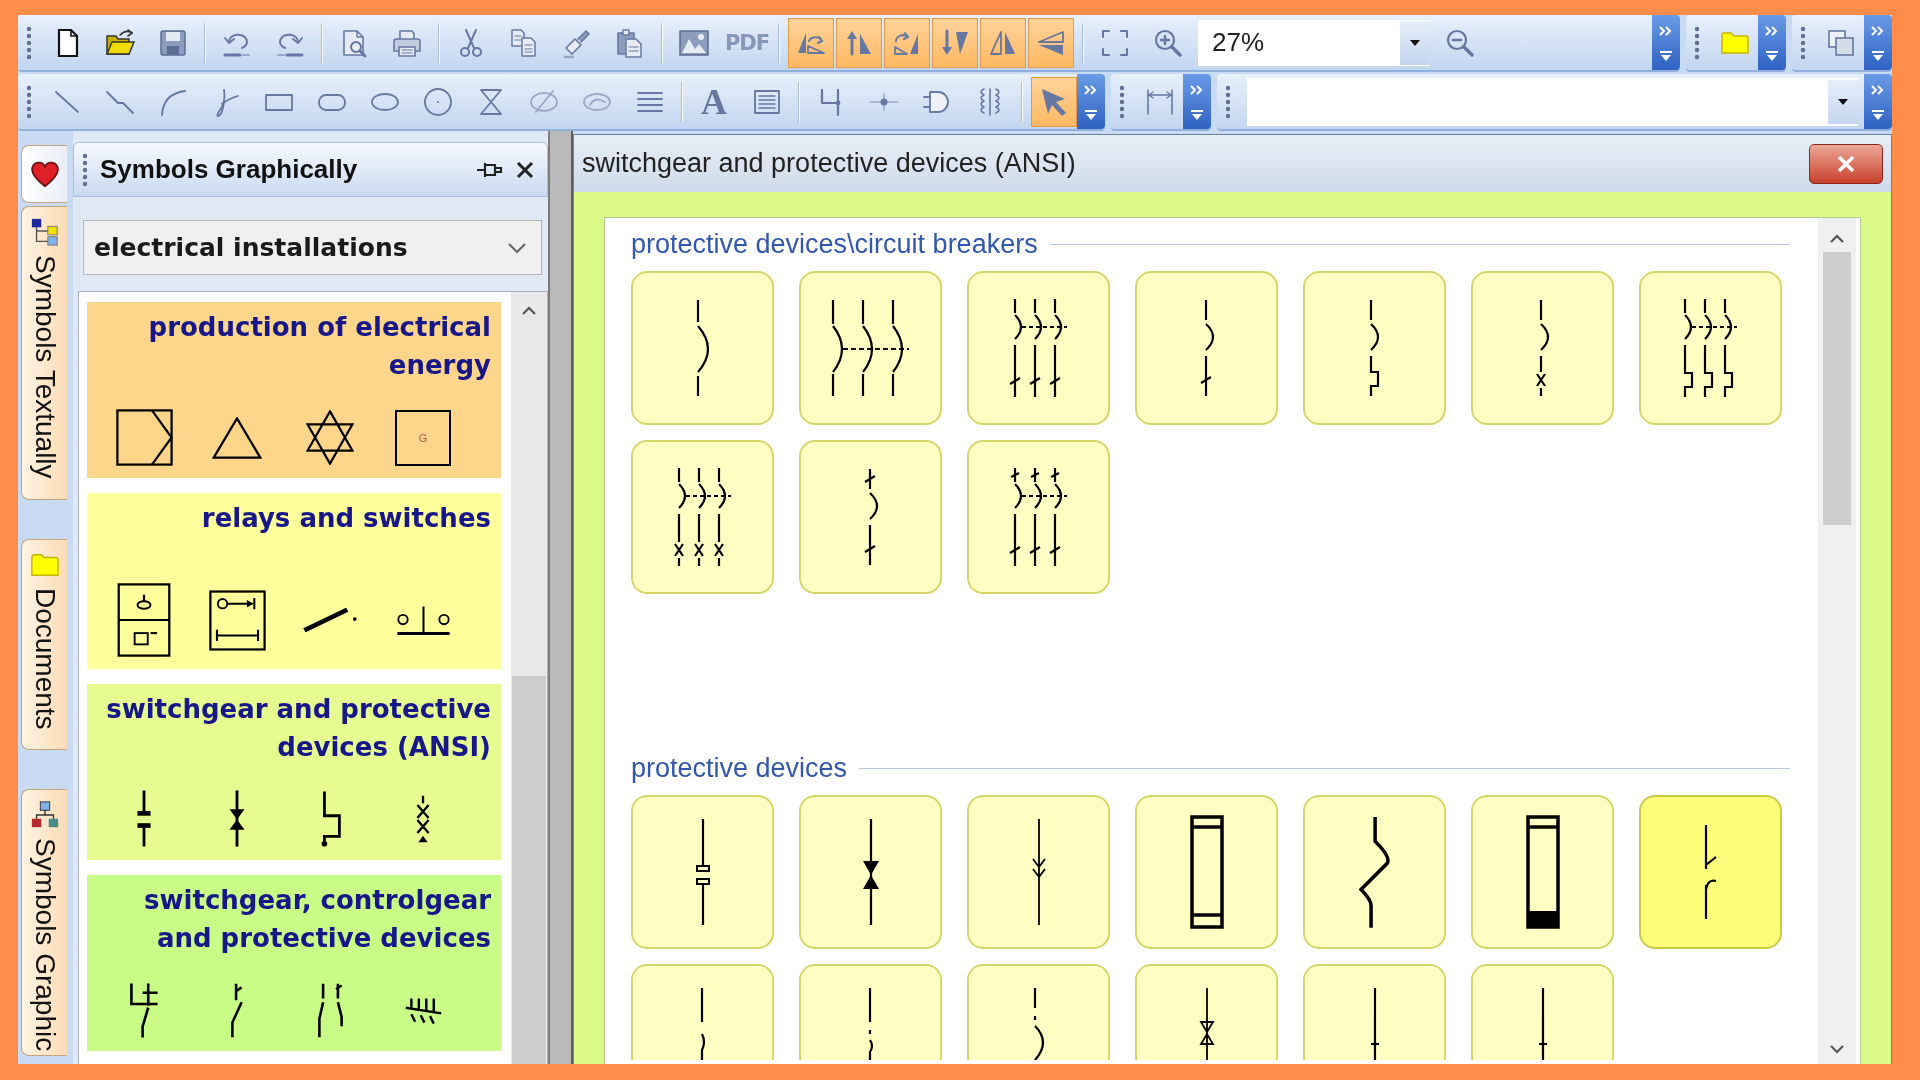  I want to click on chevron-down-icon, so click(517, 247).